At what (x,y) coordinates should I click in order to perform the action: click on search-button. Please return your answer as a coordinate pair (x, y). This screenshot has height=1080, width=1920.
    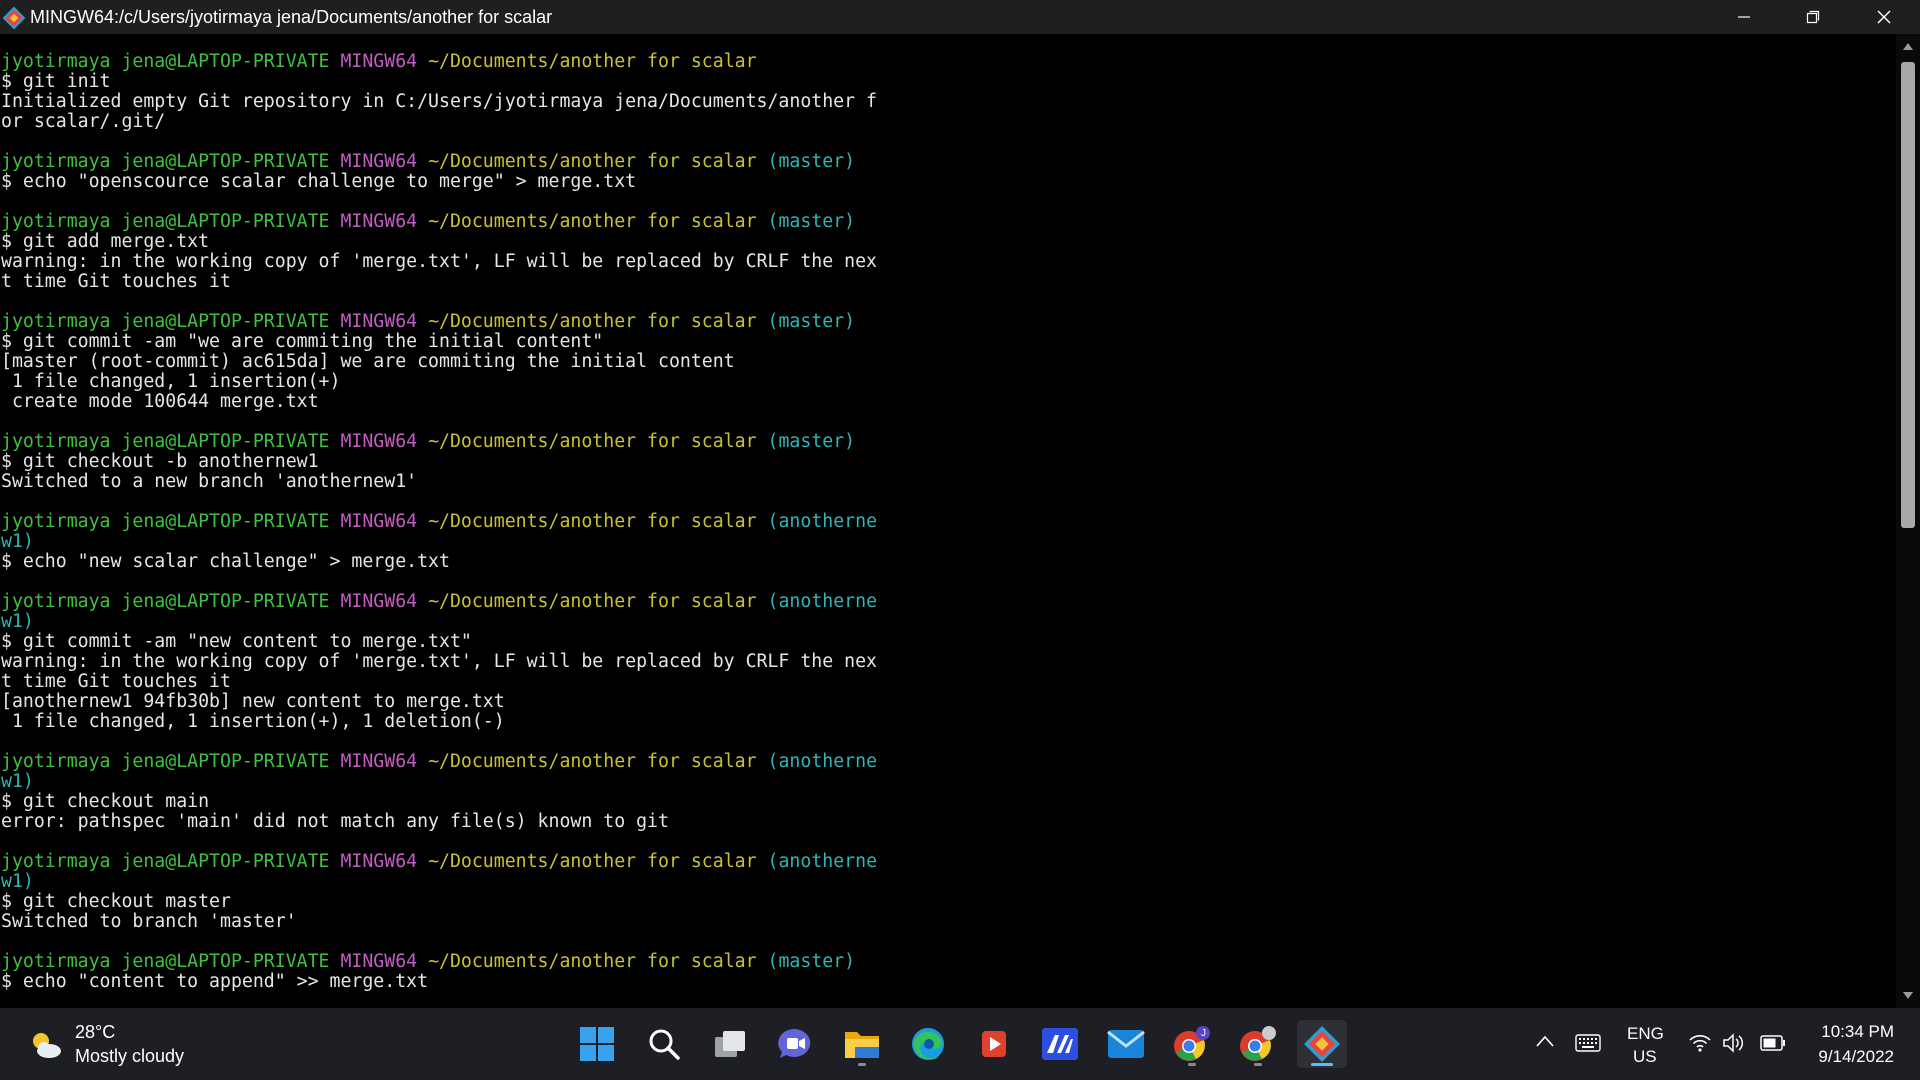
    Looking at the image, I should click on (664, 1044).